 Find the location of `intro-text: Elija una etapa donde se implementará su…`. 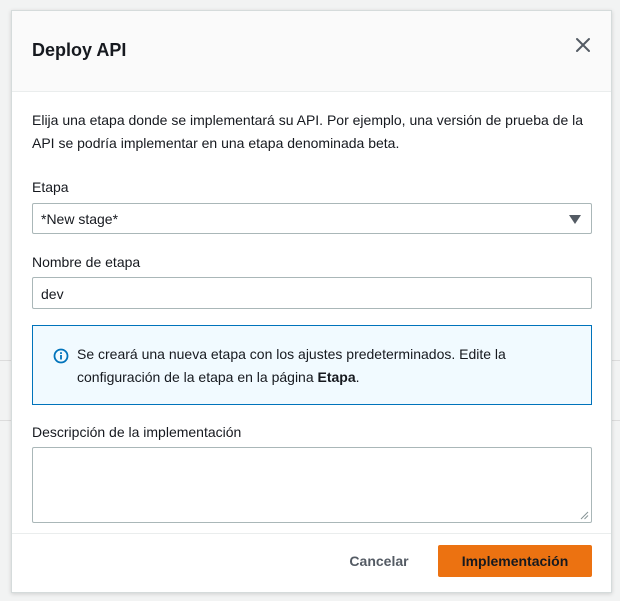

intro-text: Elija una etapa donde se implementará su… is located at coordinates (308, 131).